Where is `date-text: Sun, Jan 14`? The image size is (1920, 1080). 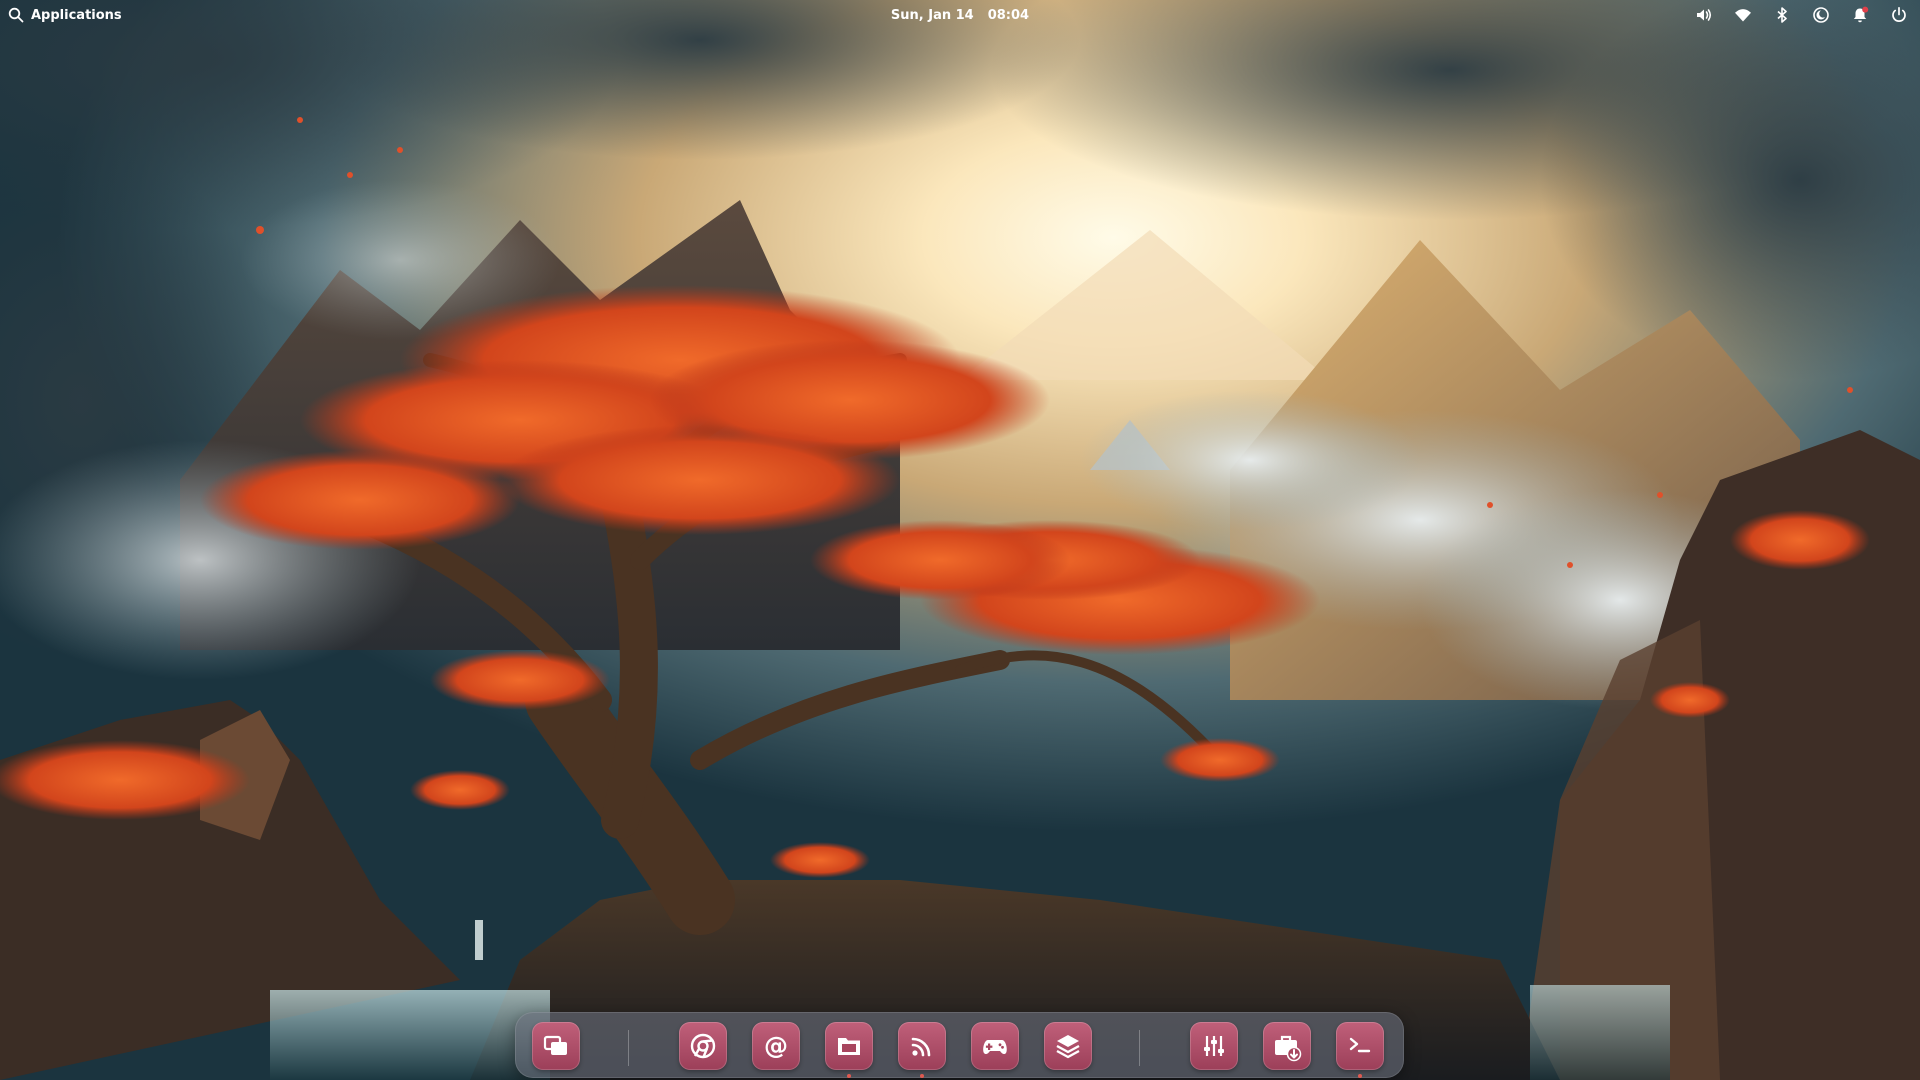 date-text: Sun, Jan 14 is located at coordinates (932, 15).